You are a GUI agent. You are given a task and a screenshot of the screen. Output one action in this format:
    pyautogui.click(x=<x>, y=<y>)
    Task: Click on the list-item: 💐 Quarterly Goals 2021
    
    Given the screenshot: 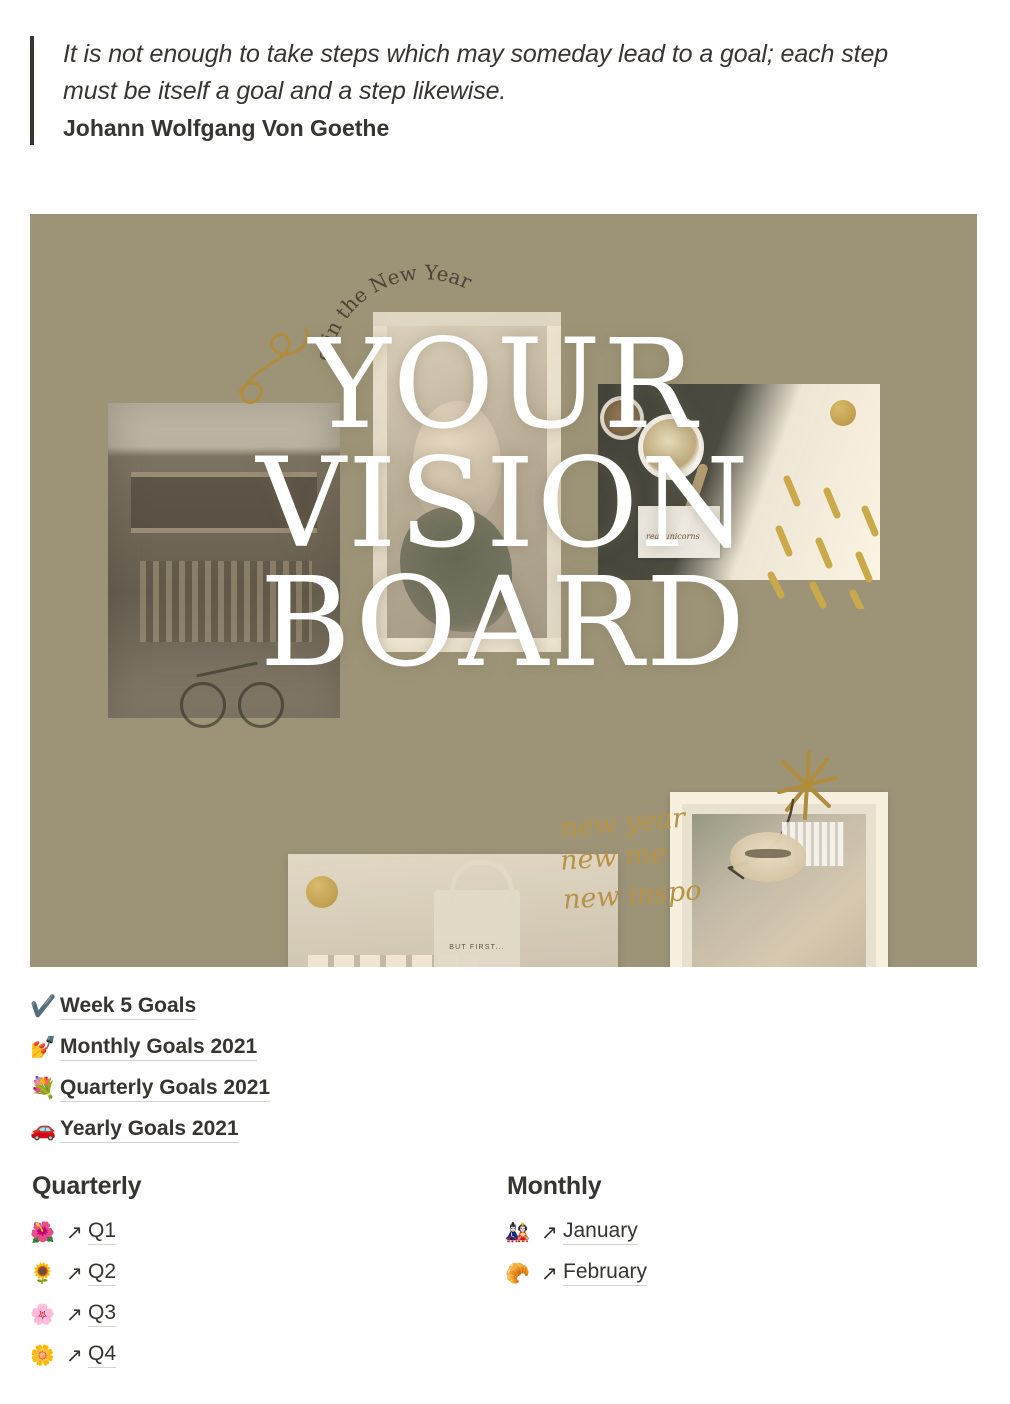 What is the action you would take?
    pyautogui.click(x=330, y=1088)
    